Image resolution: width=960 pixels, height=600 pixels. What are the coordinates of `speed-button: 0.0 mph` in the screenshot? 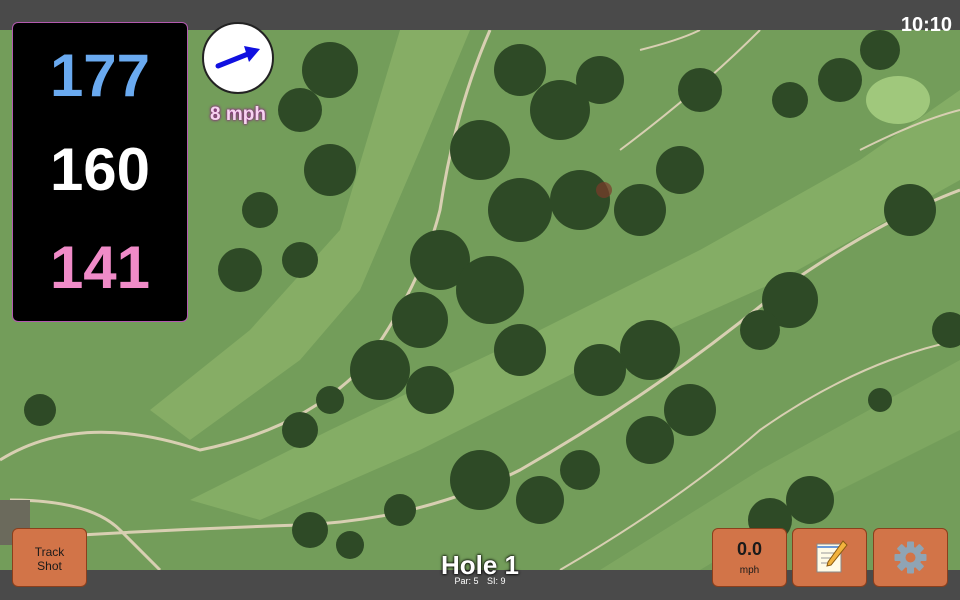 It's located at (749, 557).